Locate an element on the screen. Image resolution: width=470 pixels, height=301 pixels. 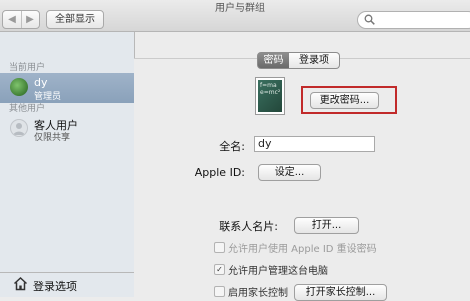
checkbox-label: 允许用户使用 Apple ID 重设密码 is located at coordinates (302, 249).